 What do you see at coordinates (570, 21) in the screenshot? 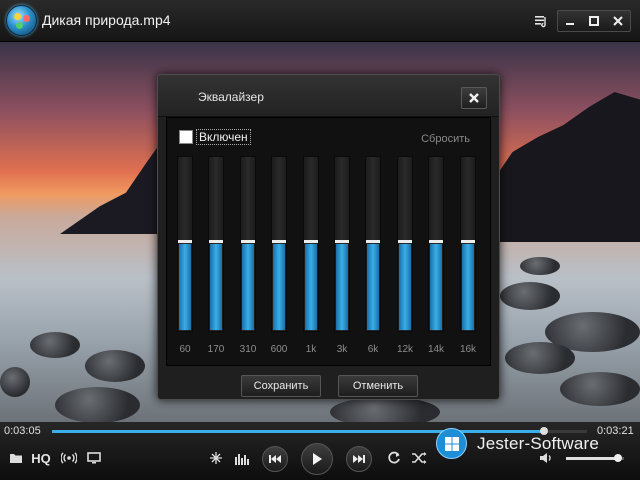
I see `minimize-button` at bounding box center [570, 21].